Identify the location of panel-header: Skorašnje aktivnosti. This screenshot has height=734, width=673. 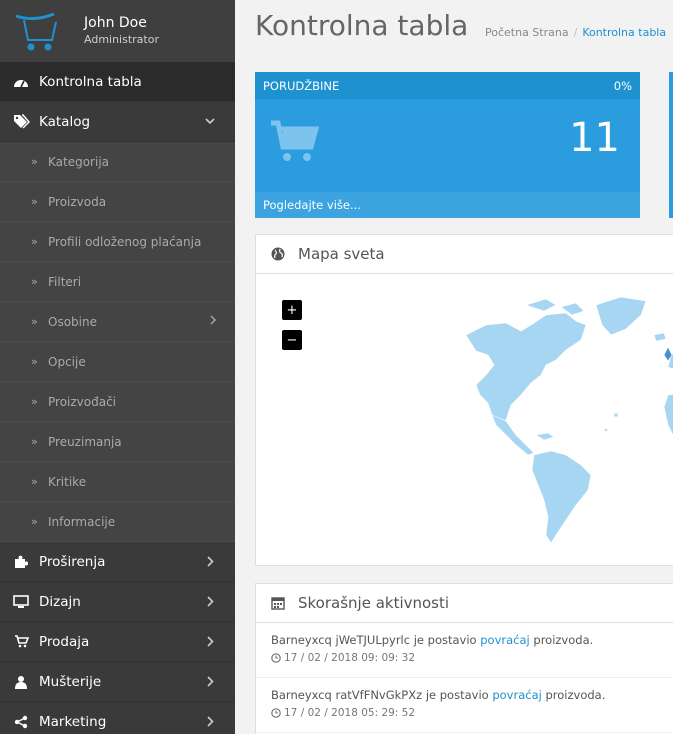
(464, 603).